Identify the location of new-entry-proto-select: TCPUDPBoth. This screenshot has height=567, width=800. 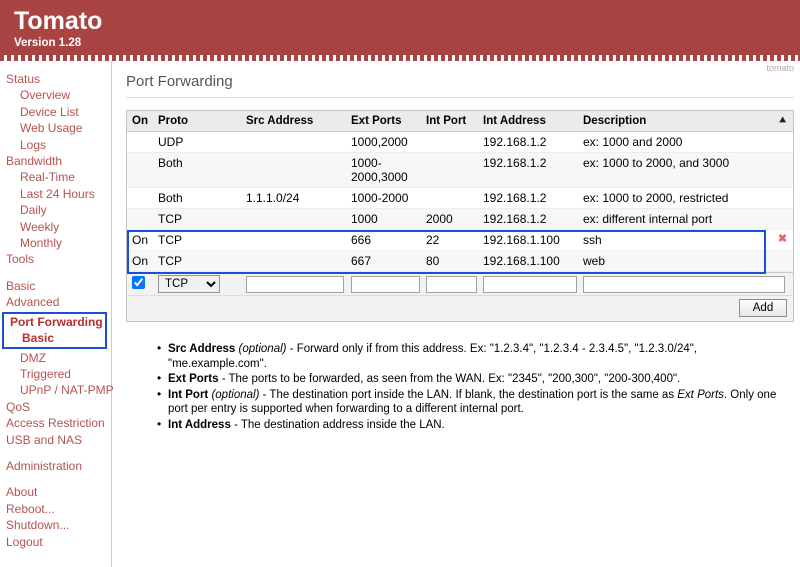
(189, 284).